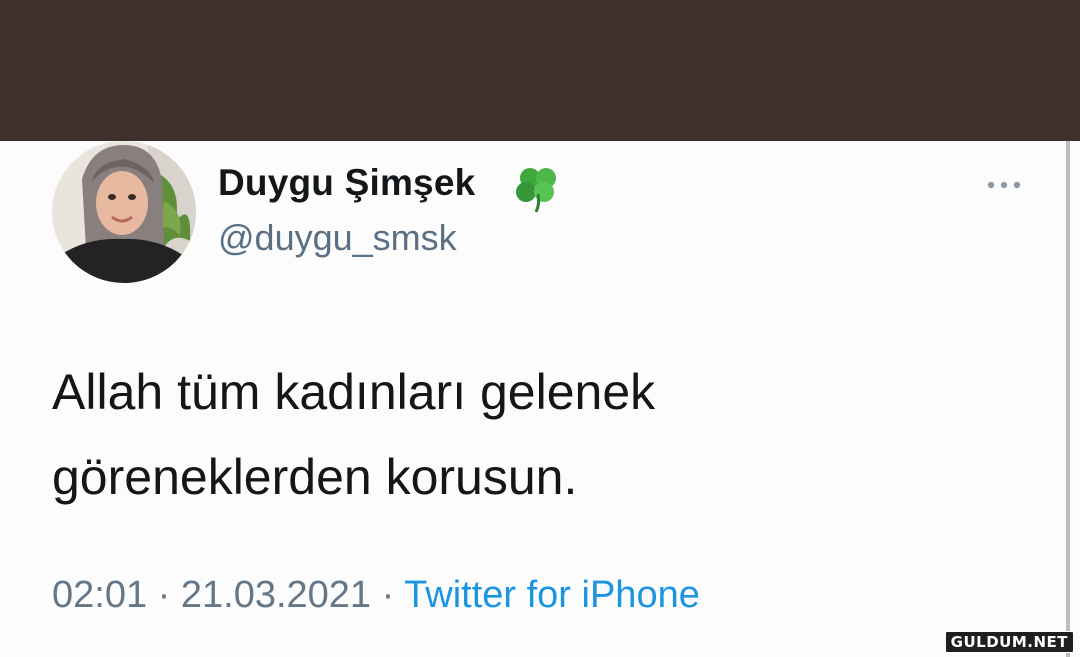 Image resolution: width=1080 pixels, height=657 pixels. Describe the element at coordinates (337, 238) in the screenshot. I see `user-handle: @duygu_smsk` at that location.